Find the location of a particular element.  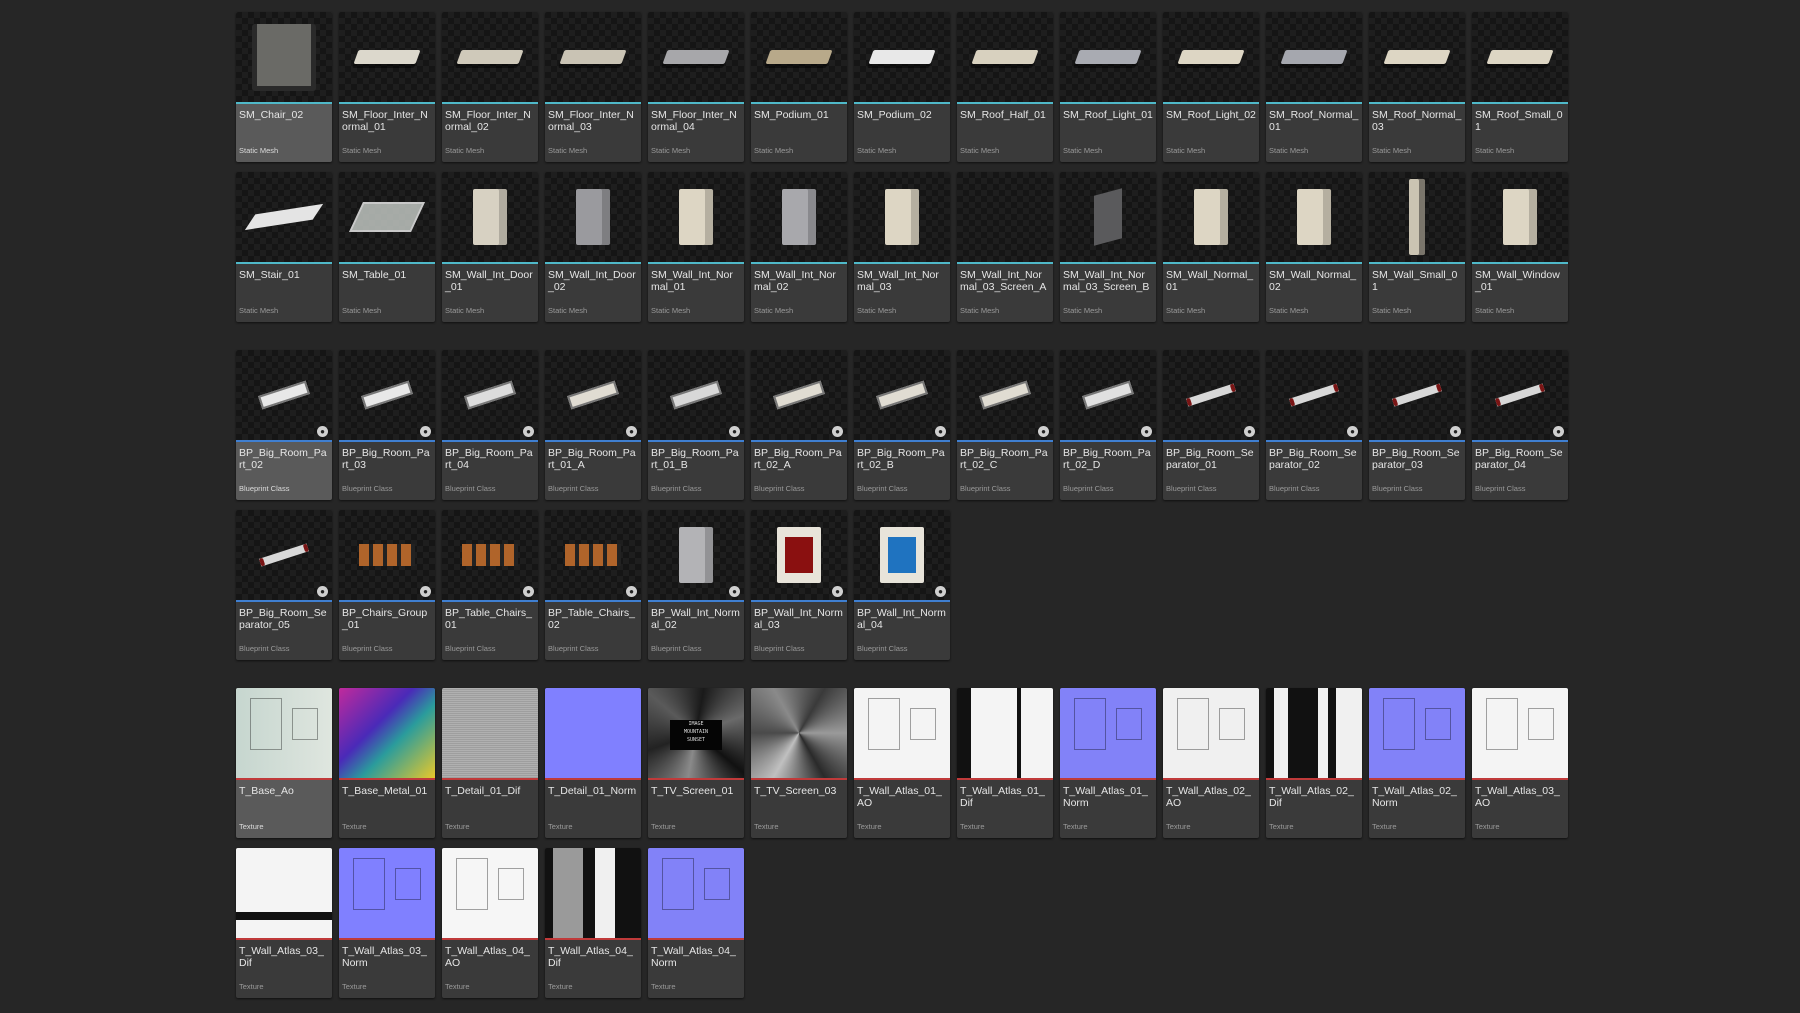

asset-tile: SM_Stair_01 Static Mesh is located at coordinates (284, 247).